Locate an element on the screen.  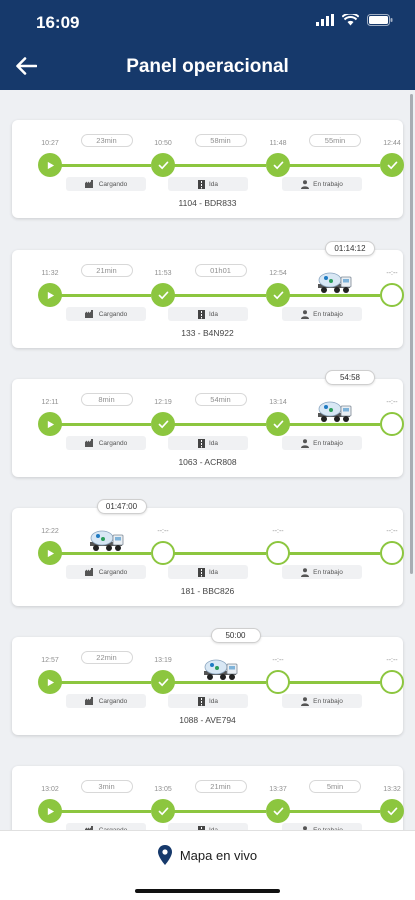
status-bar: 16:09 is located at coordinates (207, 21).